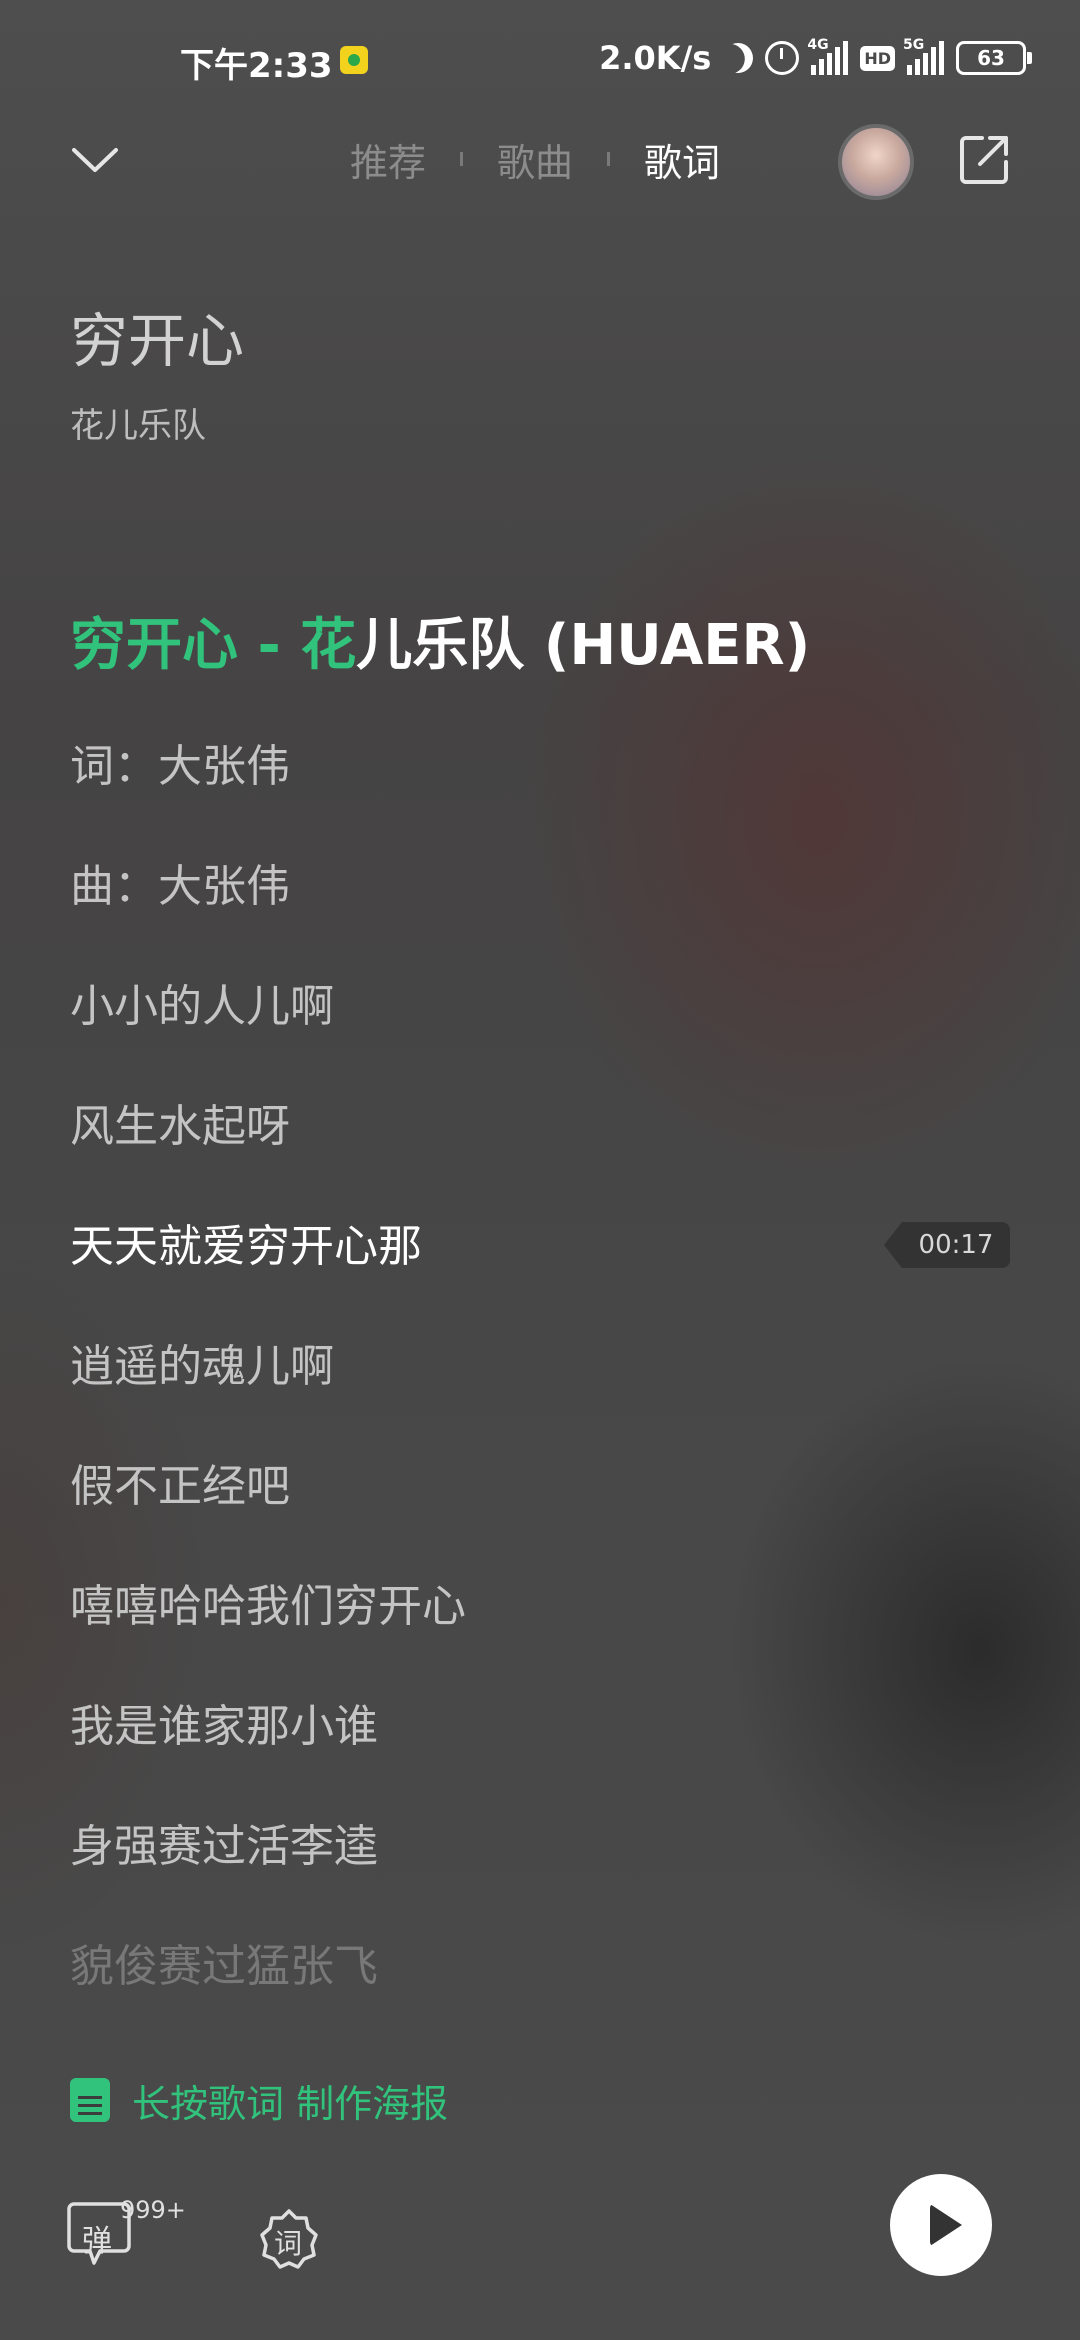  I want to click on lyric-line: 貌俊赛过猛张飞, so click(540, 1990).